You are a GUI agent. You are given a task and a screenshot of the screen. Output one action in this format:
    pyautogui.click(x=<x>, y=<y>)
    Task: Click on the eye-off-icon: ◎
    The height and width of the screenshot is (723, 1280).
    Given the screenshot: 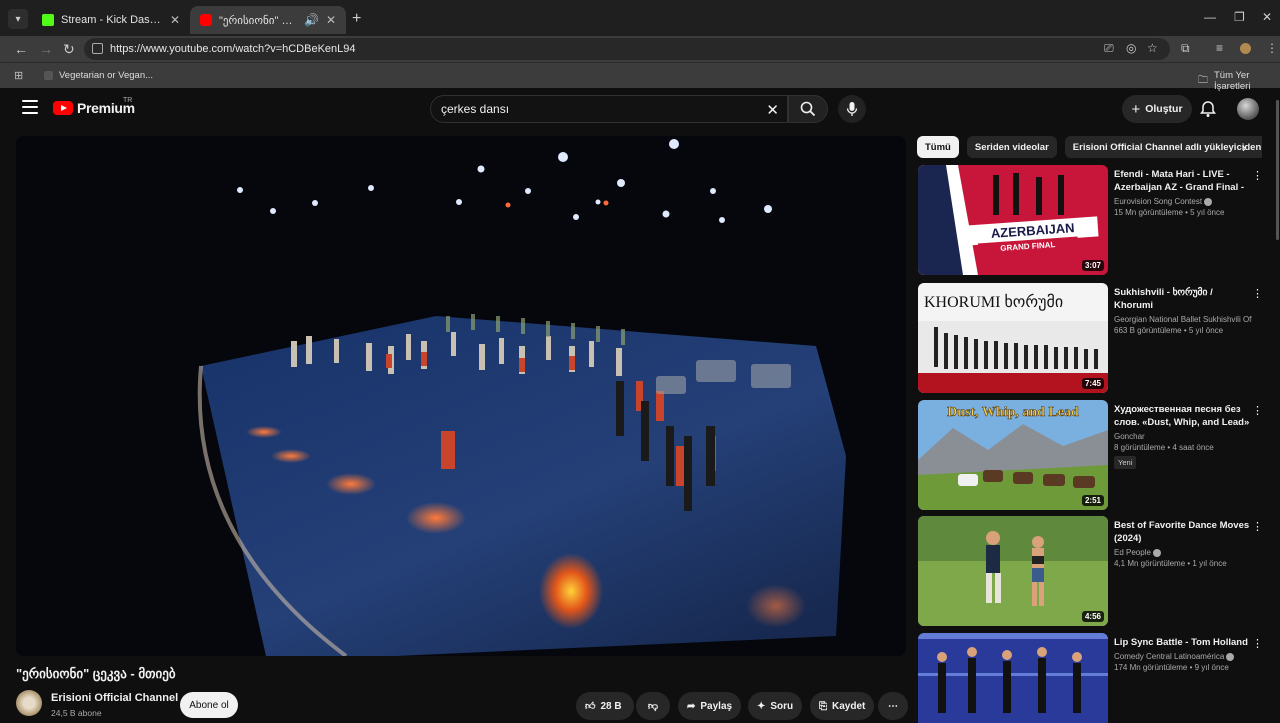 What is the action you would take?
    pyautogui.click(x=1131, y=48)
    